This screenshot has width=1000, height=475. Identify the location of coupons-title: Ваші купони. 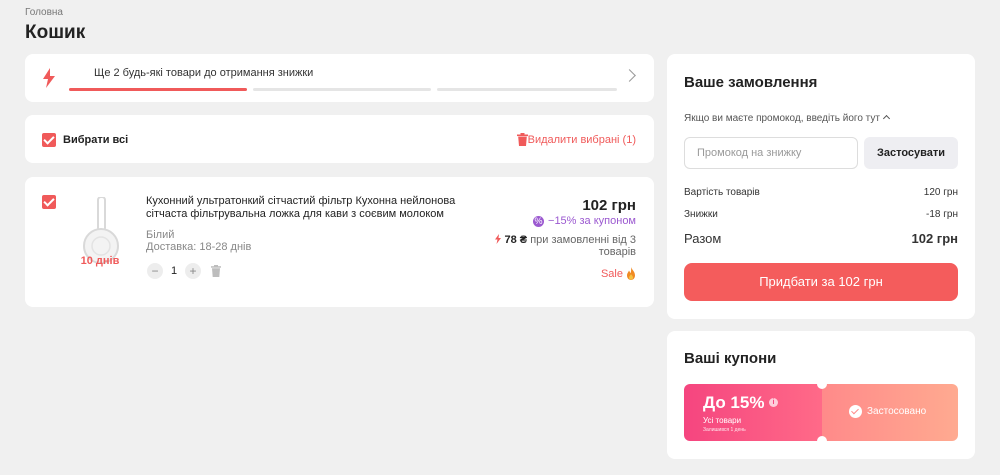
(730, 358).